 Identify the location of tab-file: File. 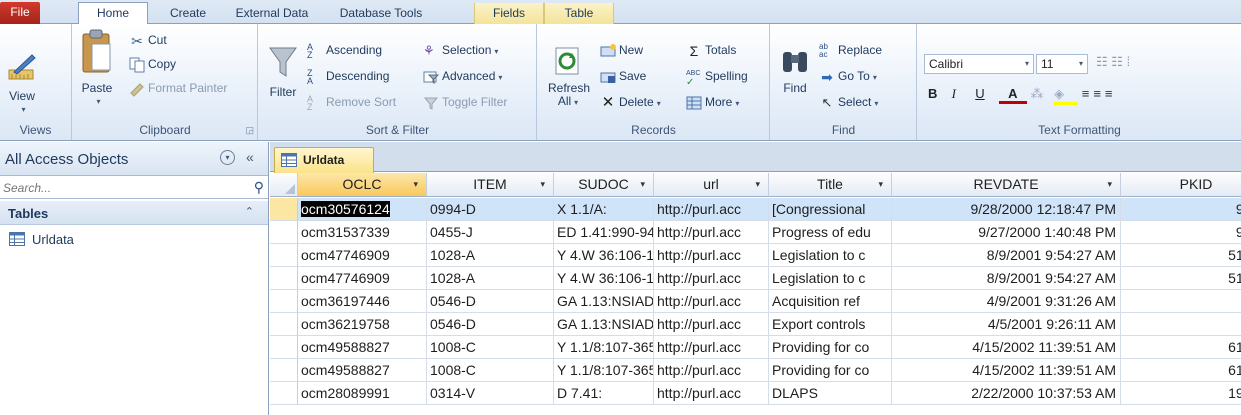
(20, 13).